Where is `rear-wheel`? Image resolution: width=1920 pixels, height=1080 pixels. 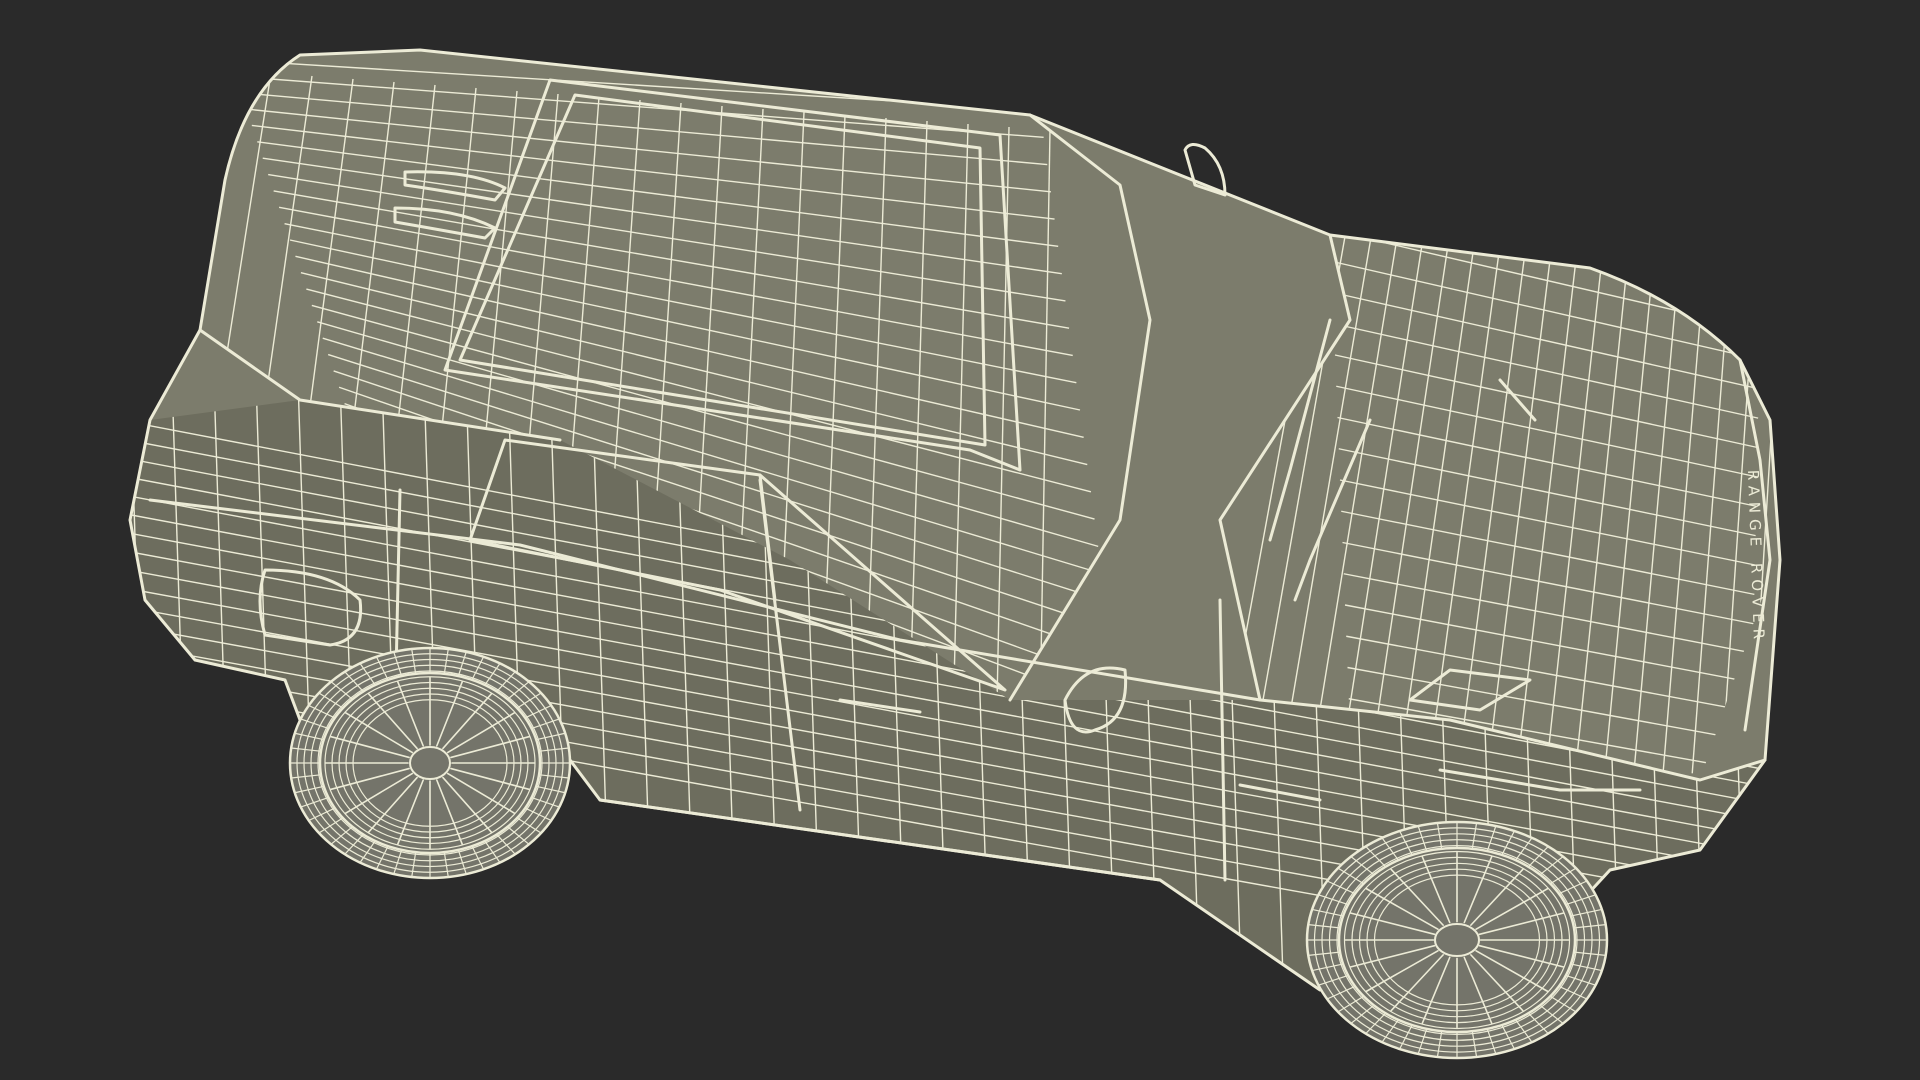
rear-wheel is located at coordinates (430, 763).